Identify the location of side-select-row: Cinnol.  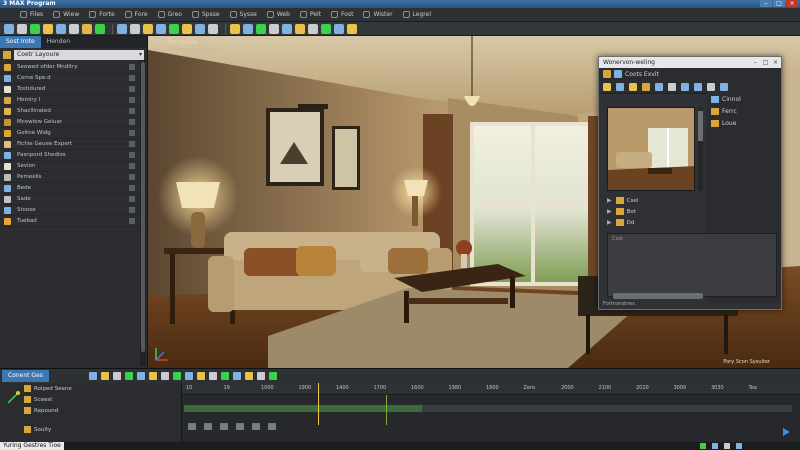
(744, 99).